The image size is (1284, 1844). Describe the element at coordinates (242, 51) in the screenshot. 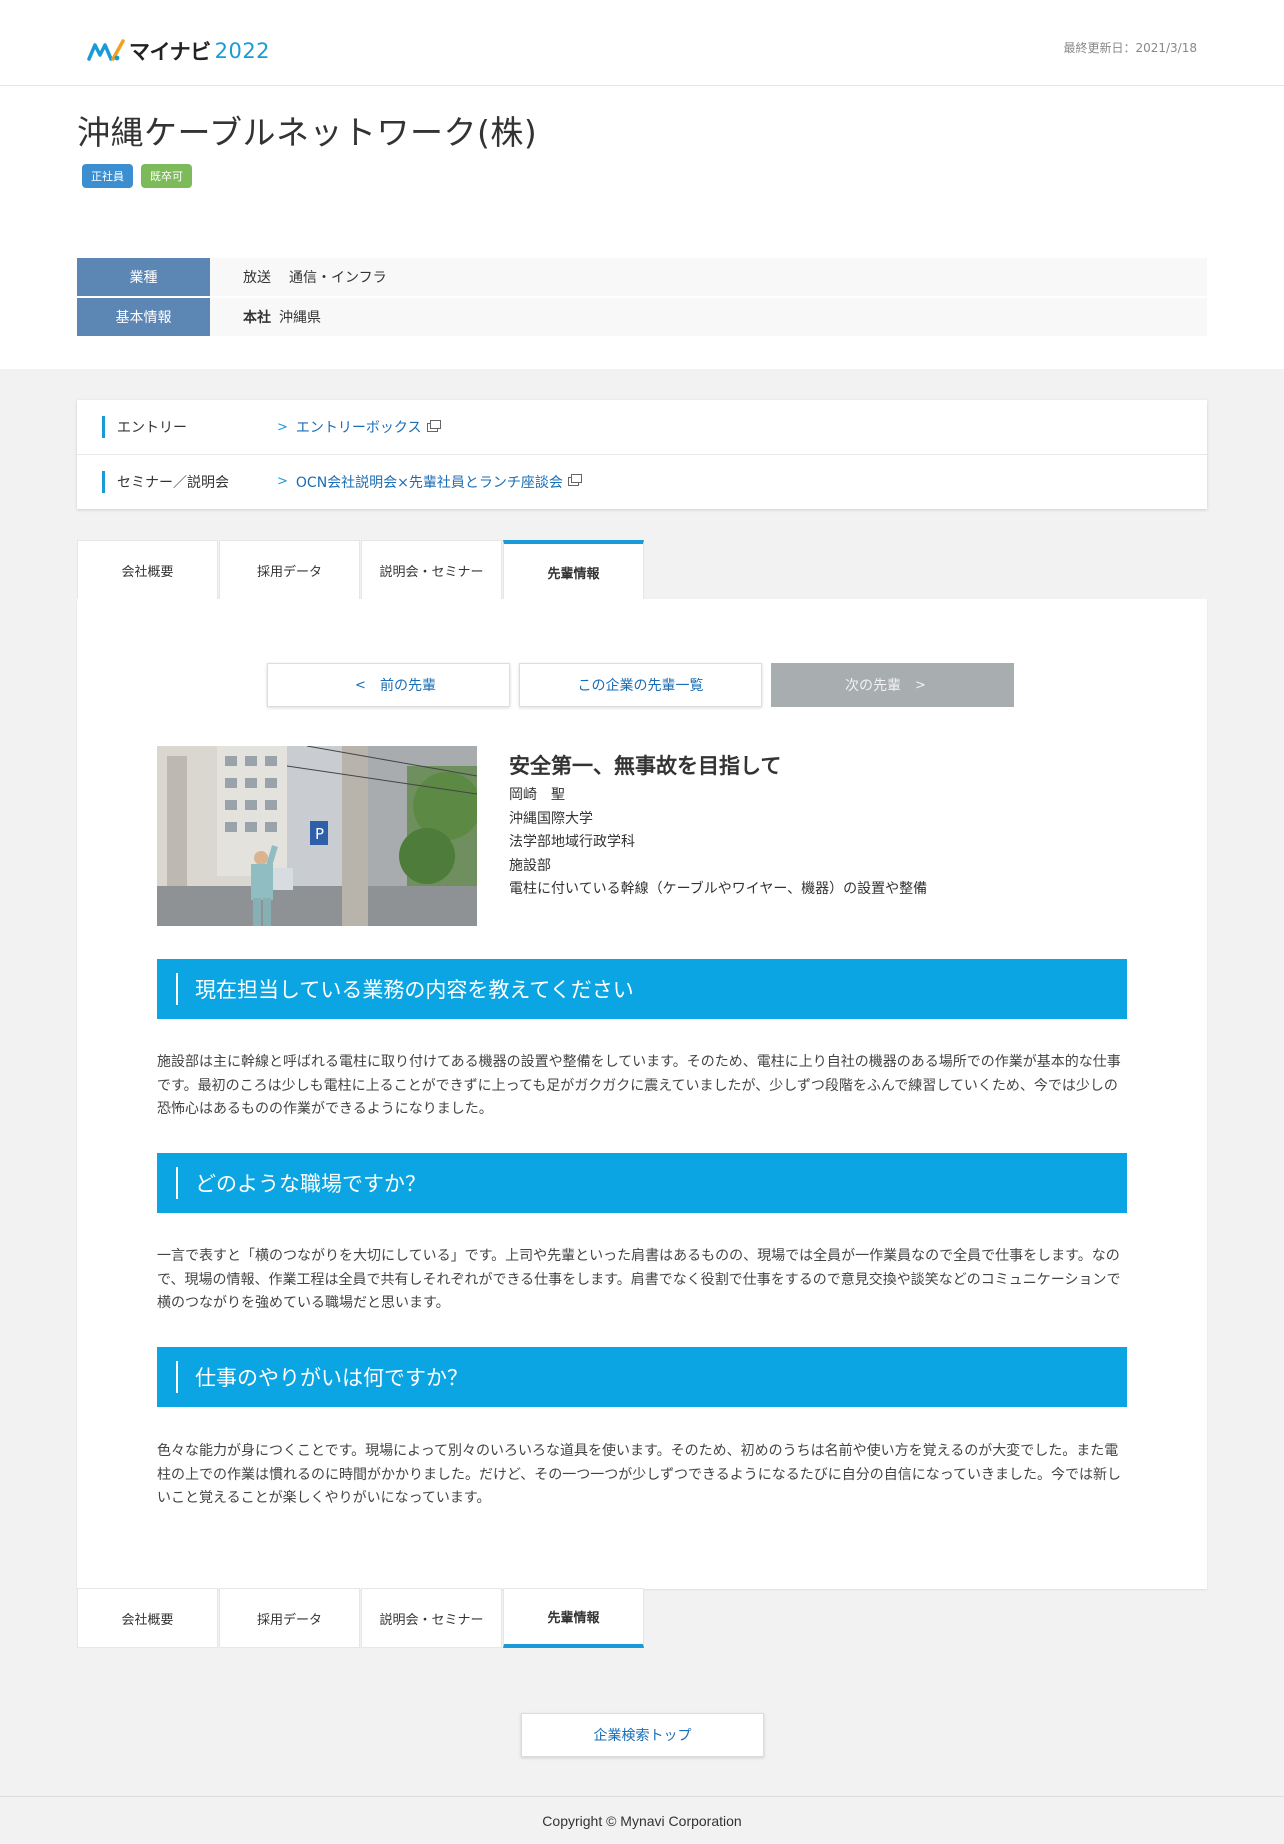

I see `logo-year: 2022` at that location.